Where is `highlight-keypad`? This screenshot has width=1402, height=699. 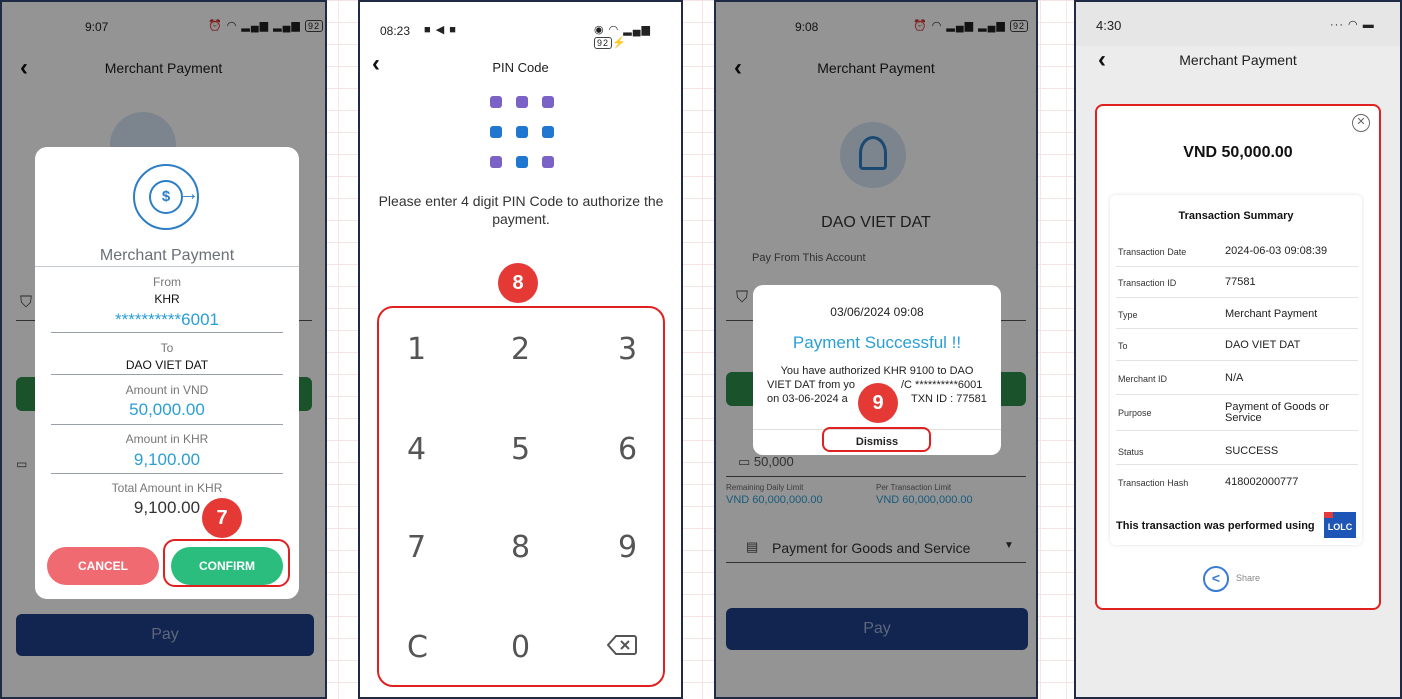
highlight-keypad is located at coordinates (521, 496).